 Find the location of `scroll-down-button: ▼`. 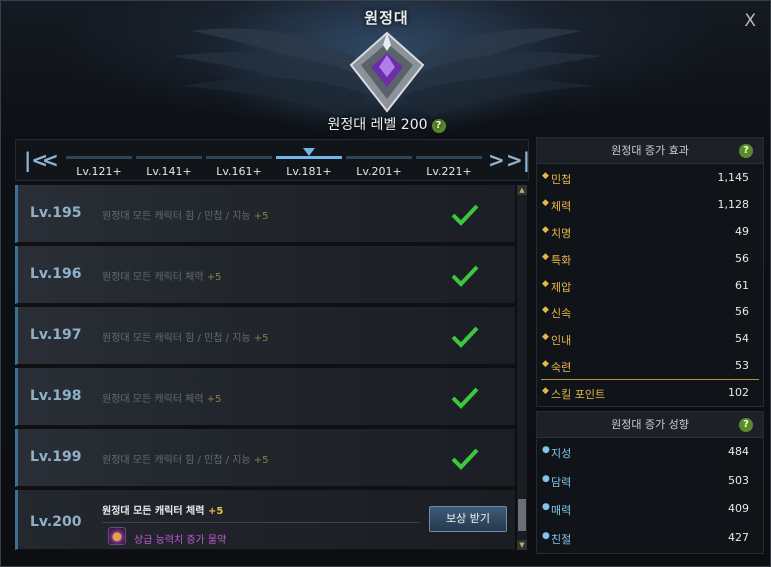

scroll-down-button: ▼ is located at coordinates (522, 545).